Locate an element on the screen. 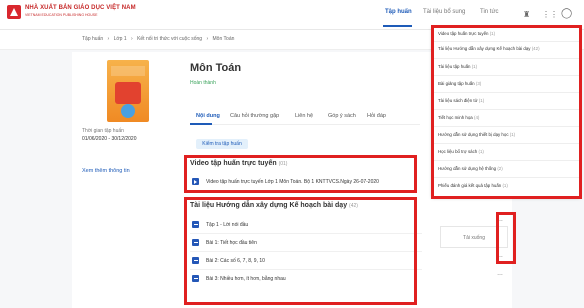  doc-item: Bài 1: Tiết học đầu tiên is located at coordinates (231, 243).